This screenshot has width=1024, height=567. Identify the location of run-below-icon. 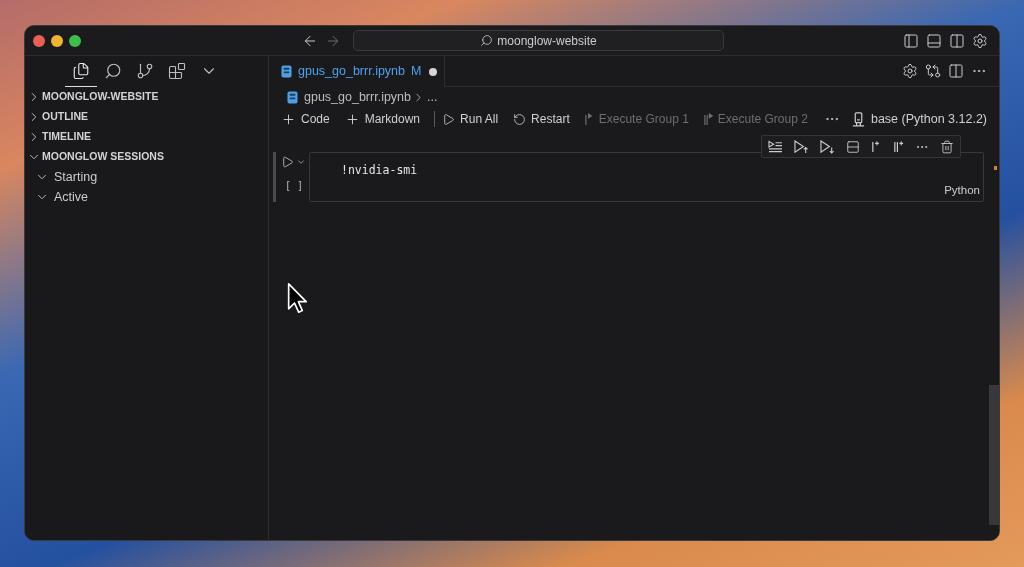
(827, 146).